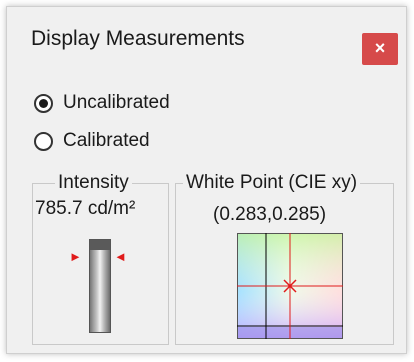  What do you see at coordinates (100, 286) in the screenshot?
I see `light-tube-icon` at bounding box center [100, 286].